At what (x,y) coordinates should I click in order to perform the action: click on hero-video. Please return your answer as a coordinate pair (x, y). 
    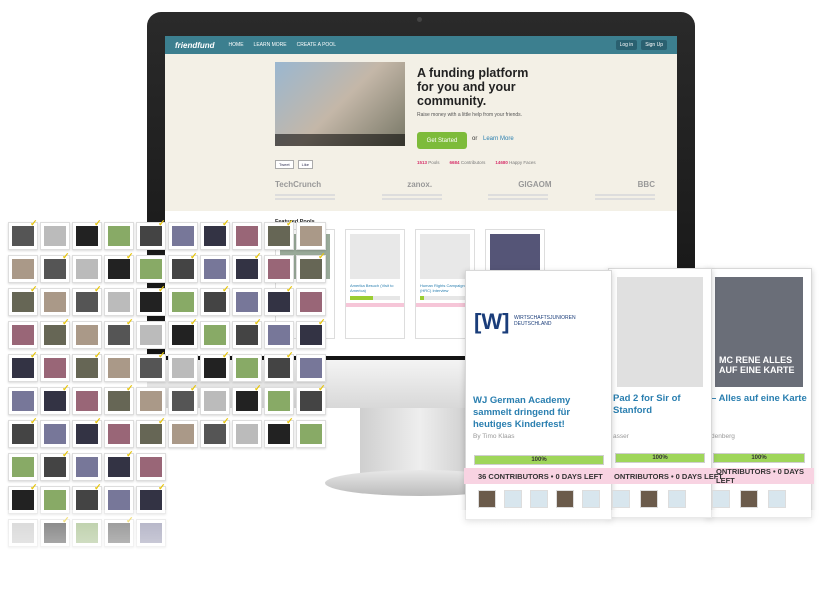
    Looking at the image, I should click on (340, 104).